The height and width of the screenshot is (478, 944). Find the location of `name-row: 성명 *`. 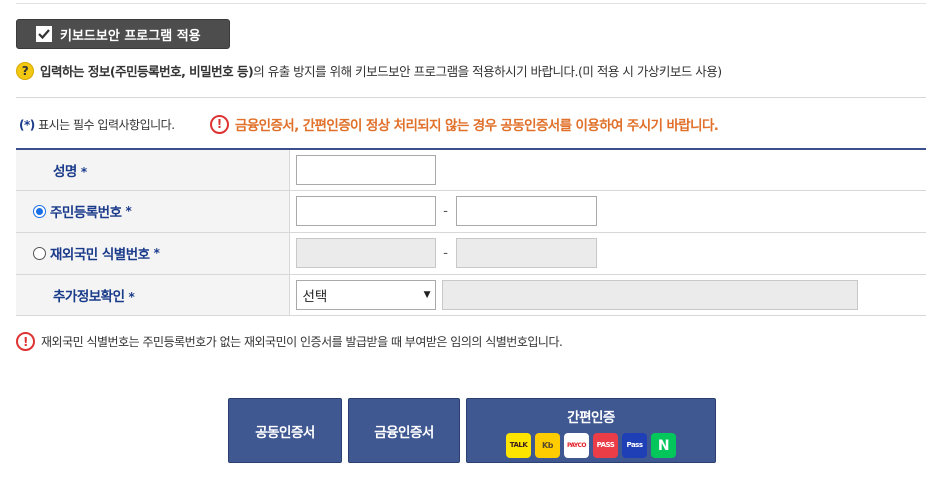

name-row: 성명 * is located at coordinates (471, 170).